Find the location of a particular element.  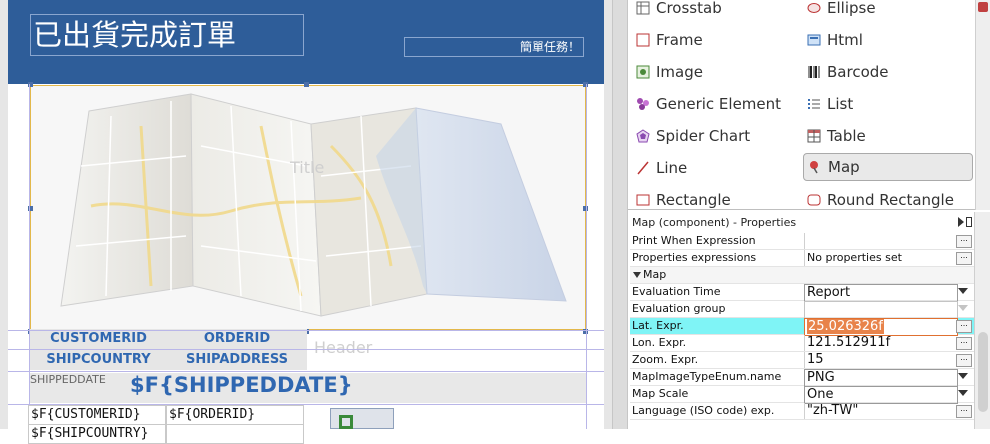

map-image-type-select: PNG is located at coordinates (881, 378).